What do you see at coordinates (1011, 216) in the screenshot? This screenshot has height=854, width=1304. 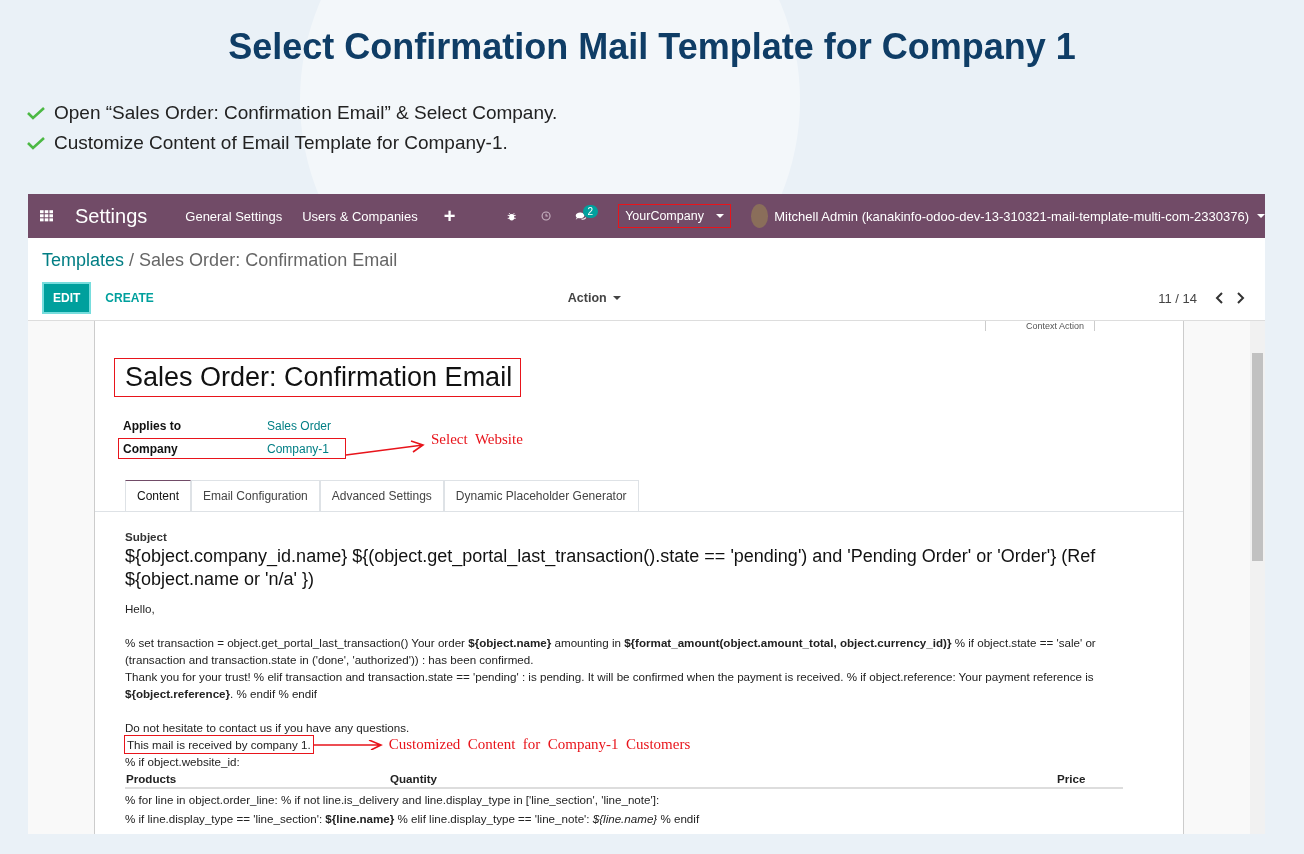 I see `user-menu: Mitchell Admin (kanakinfo-odoo-dev-13-310321-mail-template-multi-com-2330376)` at bounding box center [1011, 216].